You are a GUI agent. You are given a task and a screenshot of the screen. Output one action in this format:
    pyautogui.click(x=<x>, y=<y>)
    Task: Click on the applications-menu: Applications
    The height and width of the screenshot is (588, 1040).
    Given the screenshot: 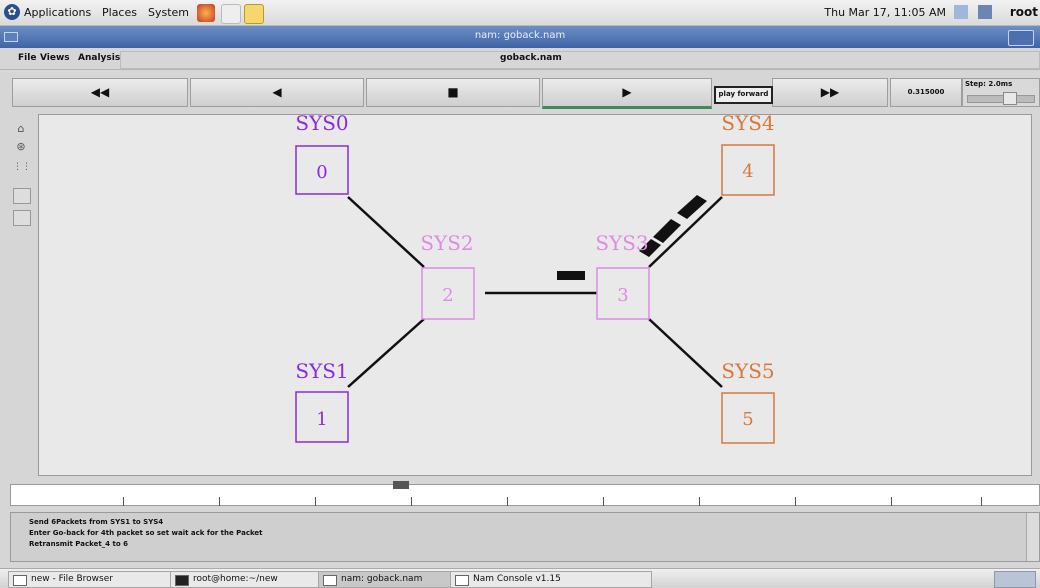 What is the action you would take?
    pyautogui.click(x=57, y=12)
    